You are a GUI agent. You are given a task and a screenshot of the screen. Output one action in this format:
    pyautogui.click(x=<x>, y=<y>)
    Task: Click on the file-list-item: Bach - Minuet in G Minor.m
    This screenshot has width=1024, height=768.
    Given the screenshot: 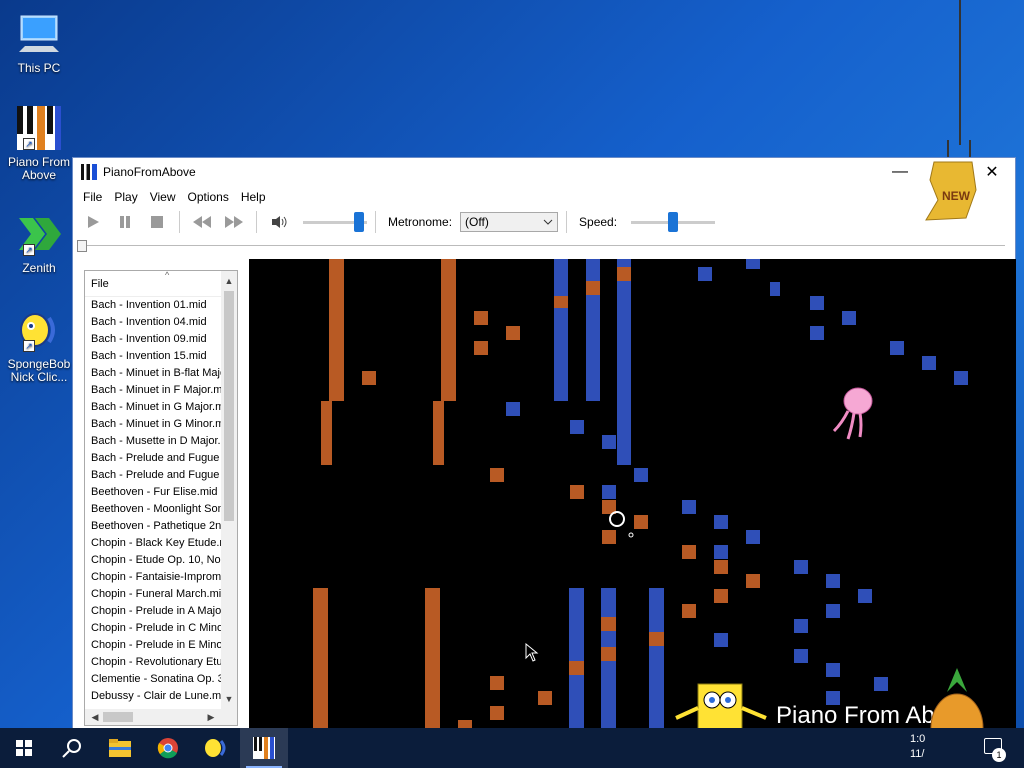 What is the action you would take?
    pyautogui.click(x=153, y=424)
    